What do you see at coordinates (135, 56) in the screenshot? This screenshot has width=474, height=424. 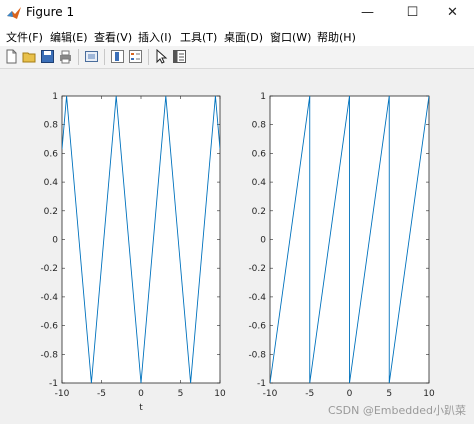 I see `insert-legend-icon` at bounding box center [135, 56].